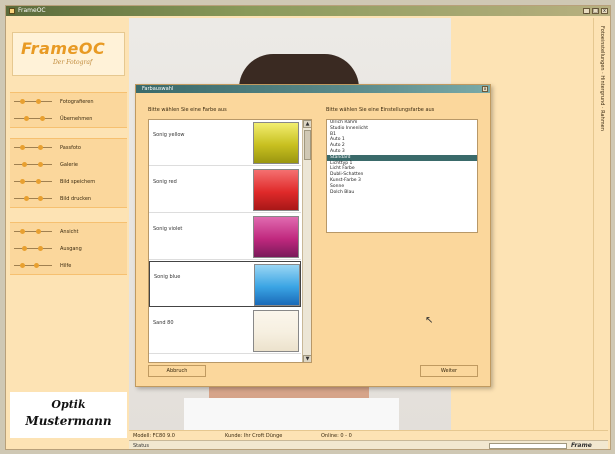 This screenshot has height=454, width=615. What do you see at coordinates (225, 237) in the screenshot?
I see `color-row: Sonig violet` at bounding box center [225, 237].